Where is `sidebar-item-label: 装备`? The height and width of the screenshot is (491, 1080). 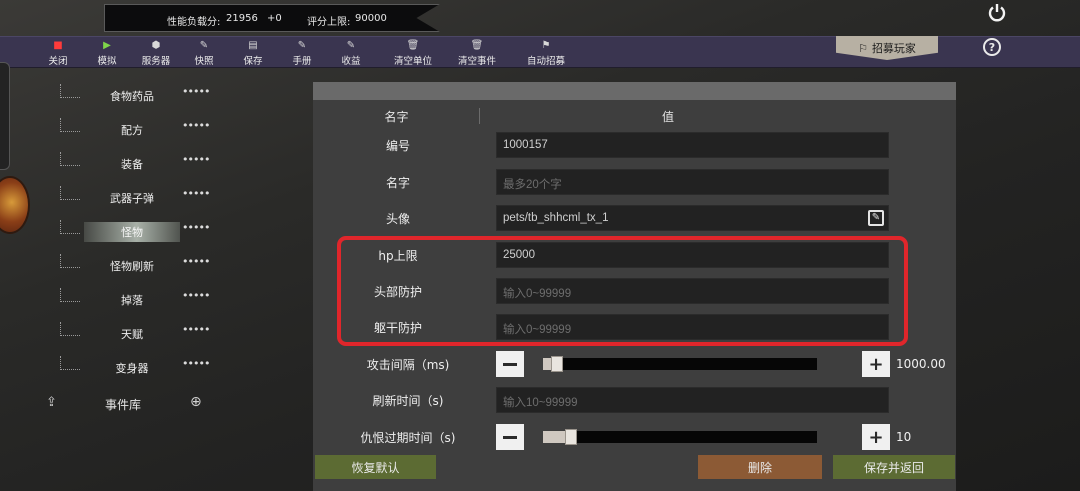
sidebar-item-label: 装备 is located at coordinates (132, 164).